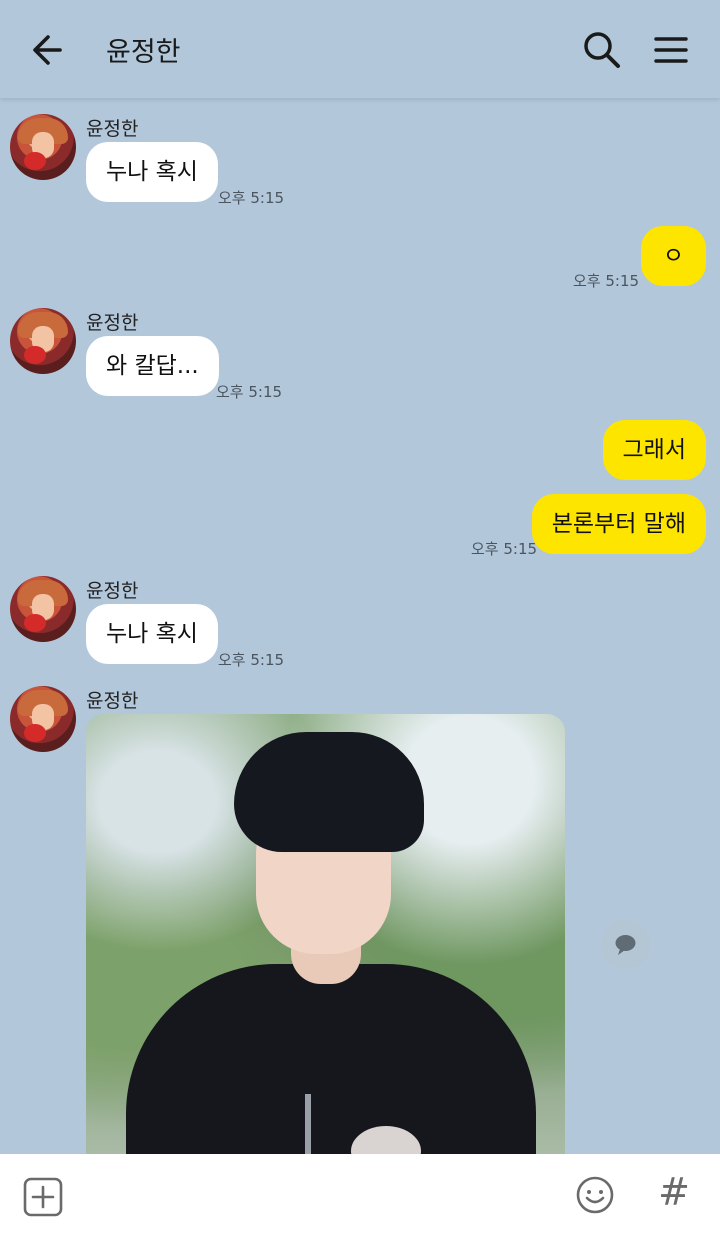 The image size is (720, 1238). Describe the element at coordinates (143, 52) in the screenshot. I see `chat-title: 윤정한` at that location.